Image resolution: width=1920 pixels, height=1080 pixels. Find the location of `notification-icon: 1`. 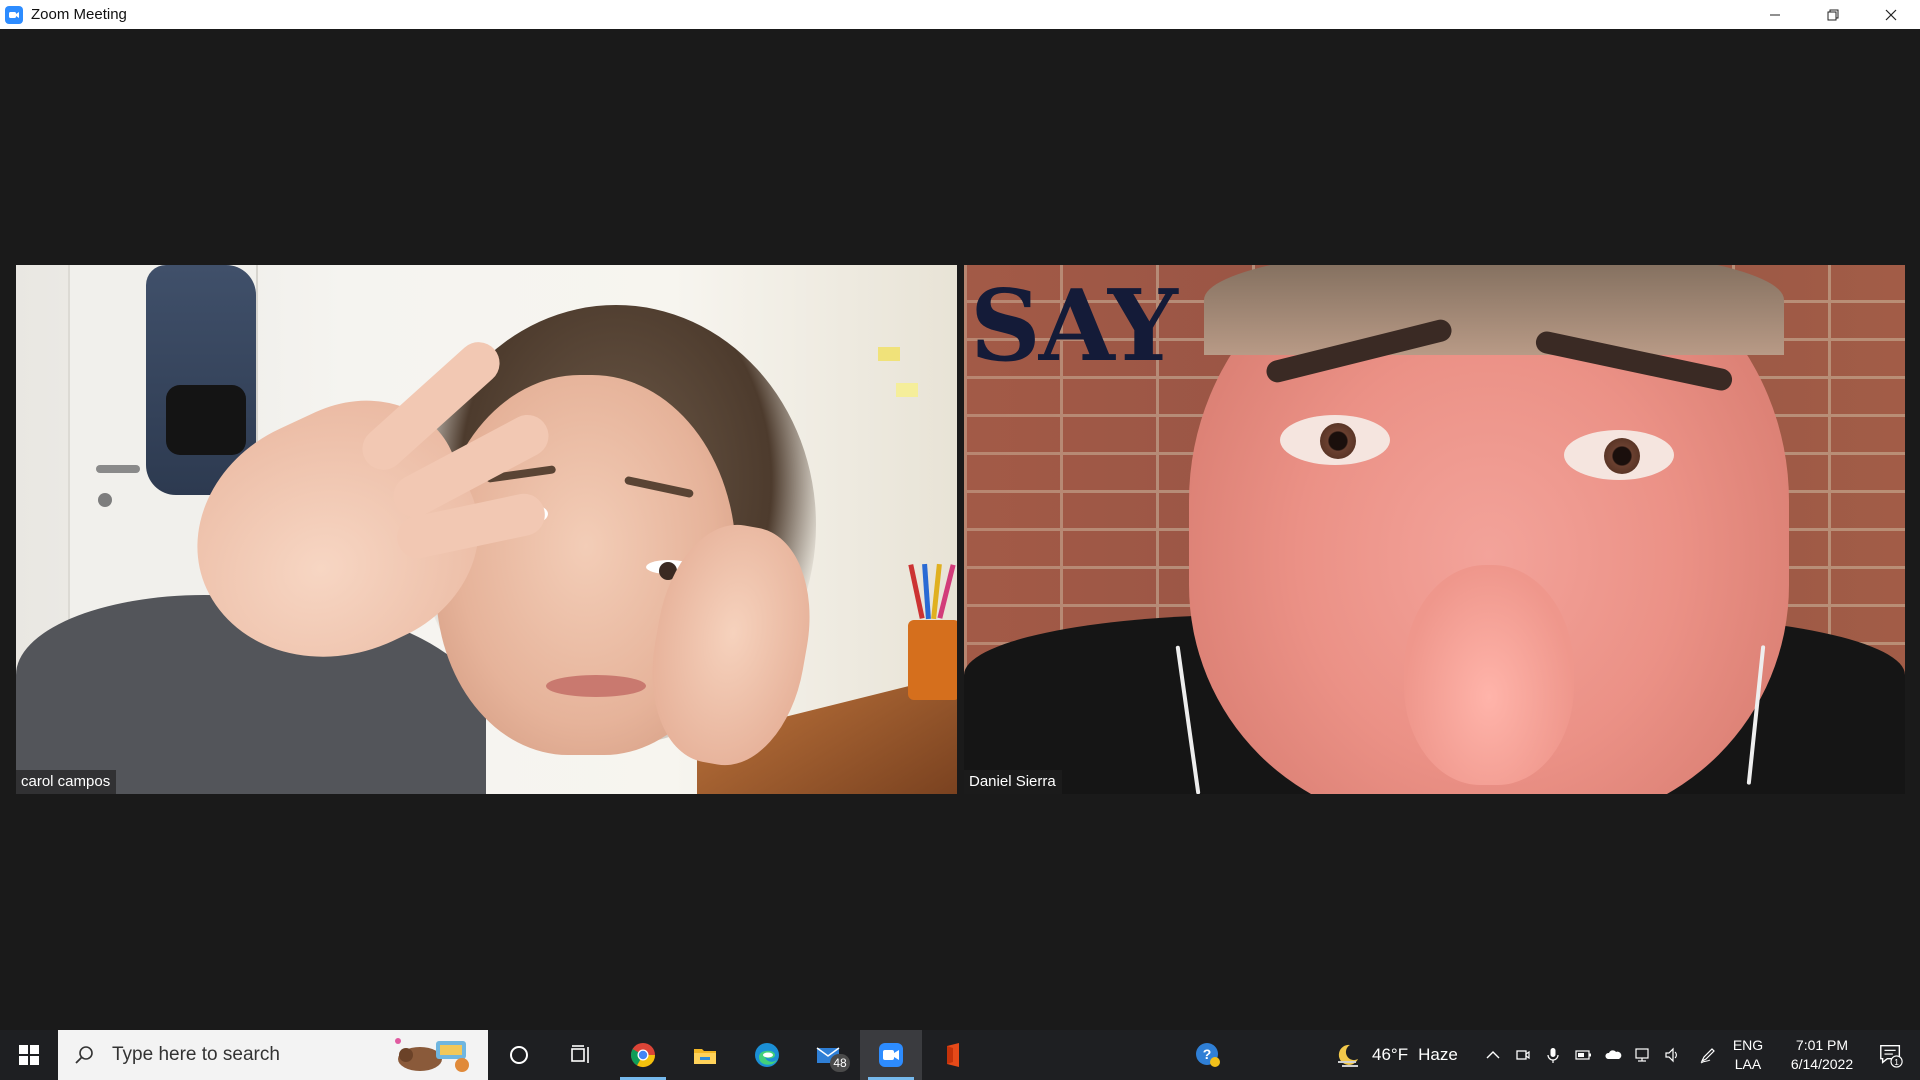

notification-icon: 1 is located at coordinates (1891, 1056).